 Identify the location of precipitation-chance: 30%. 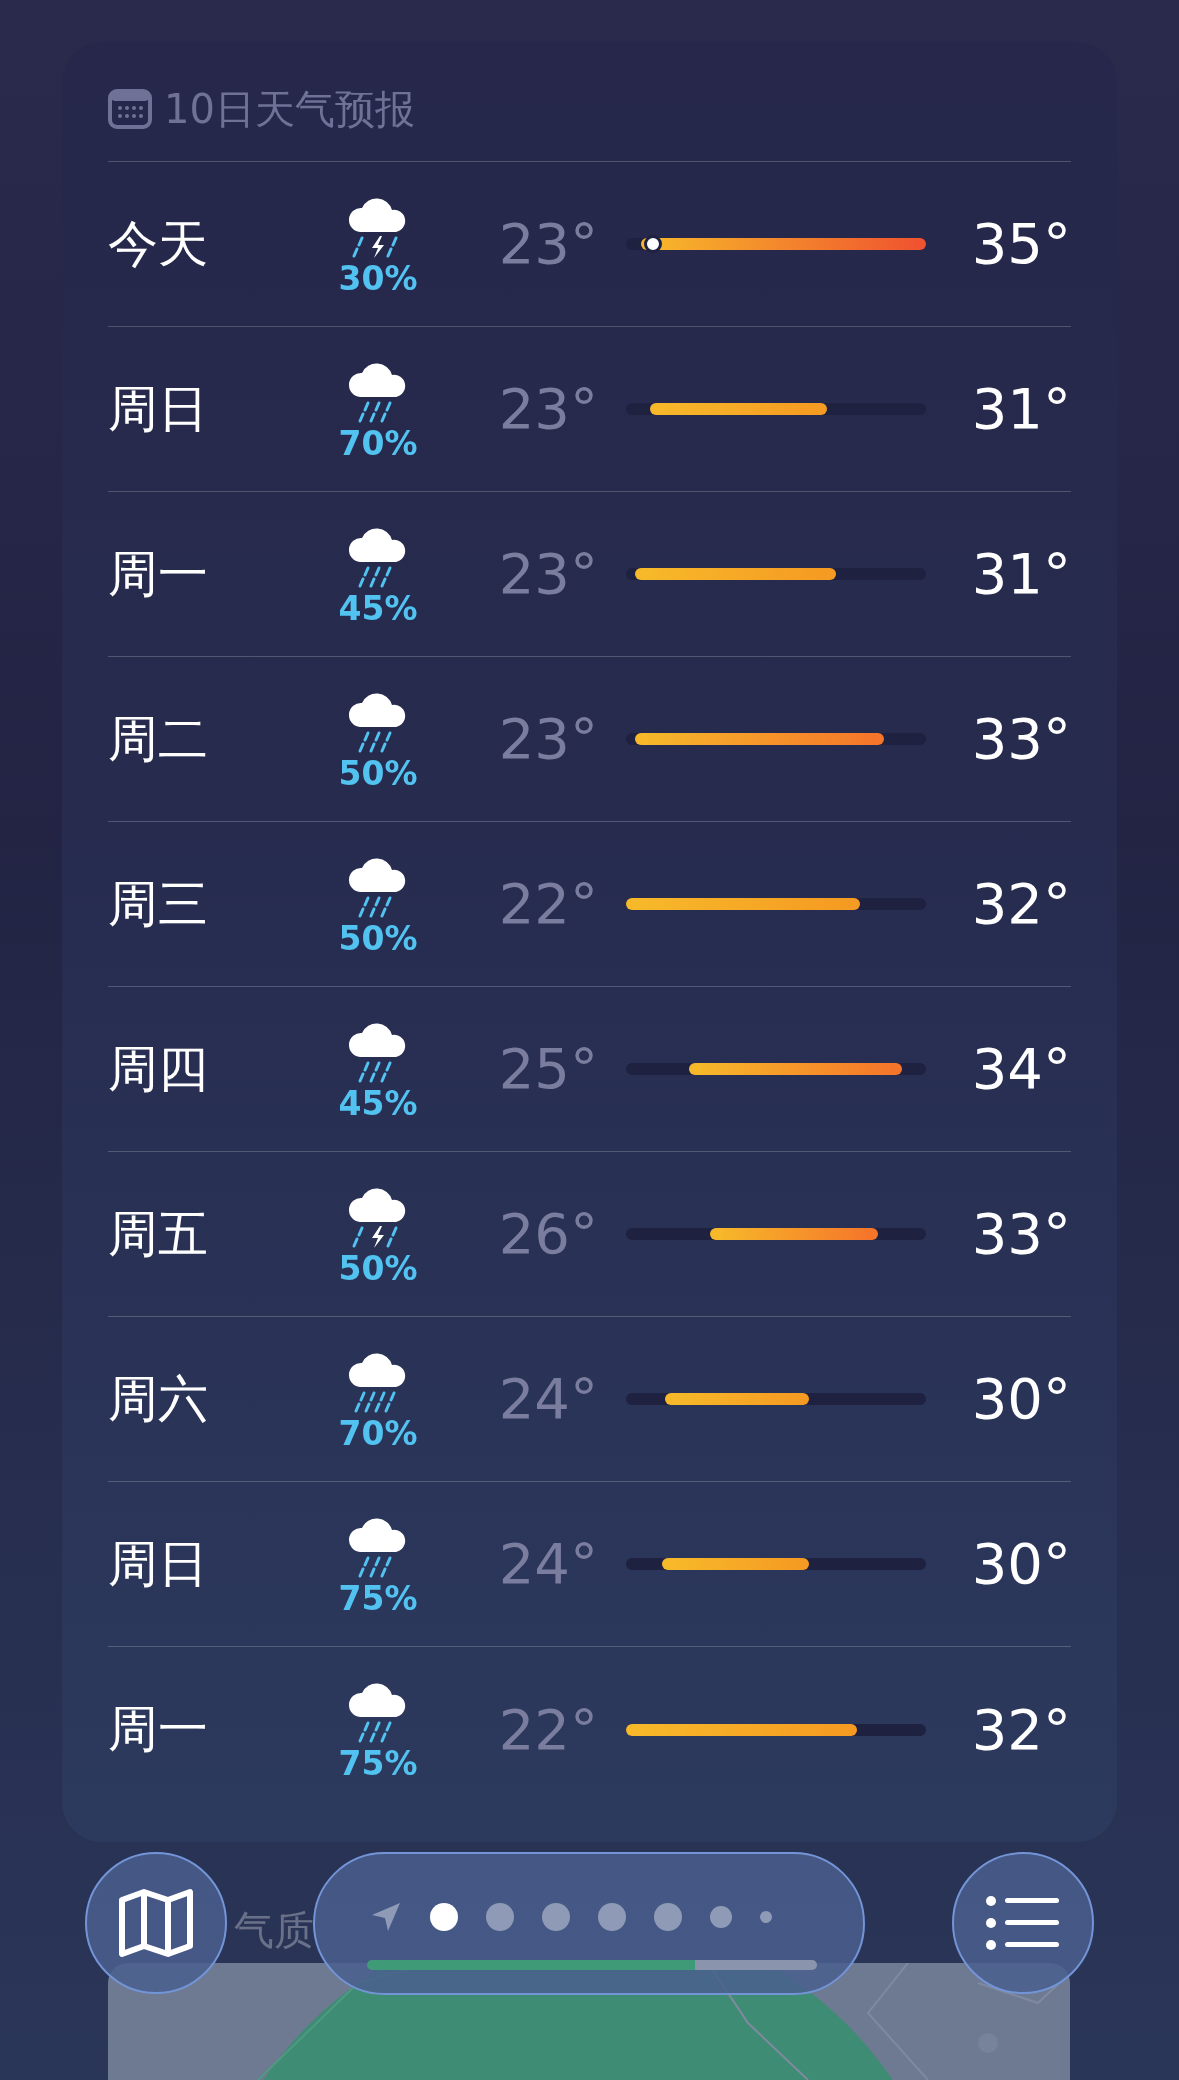
(378, 278).